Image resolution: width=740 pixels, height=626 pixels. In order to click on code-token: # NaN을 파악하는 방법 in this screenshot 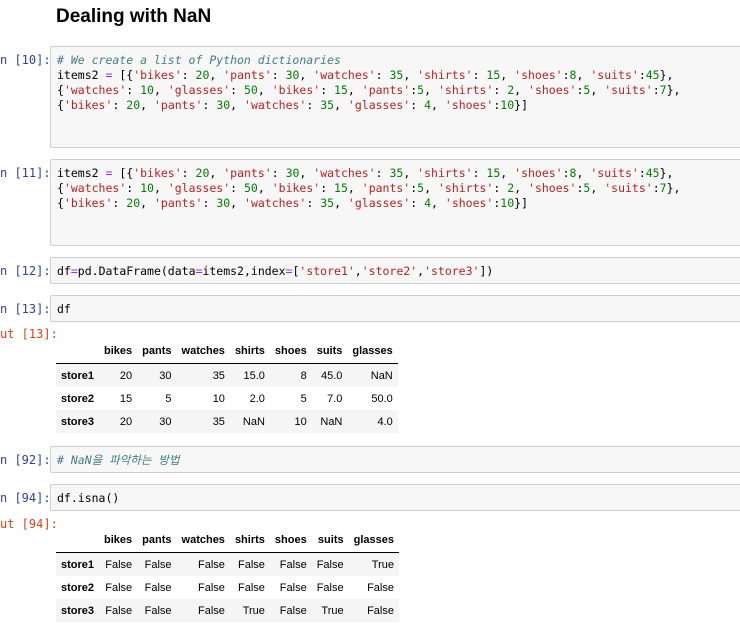, I will do `click(118, 460)`.